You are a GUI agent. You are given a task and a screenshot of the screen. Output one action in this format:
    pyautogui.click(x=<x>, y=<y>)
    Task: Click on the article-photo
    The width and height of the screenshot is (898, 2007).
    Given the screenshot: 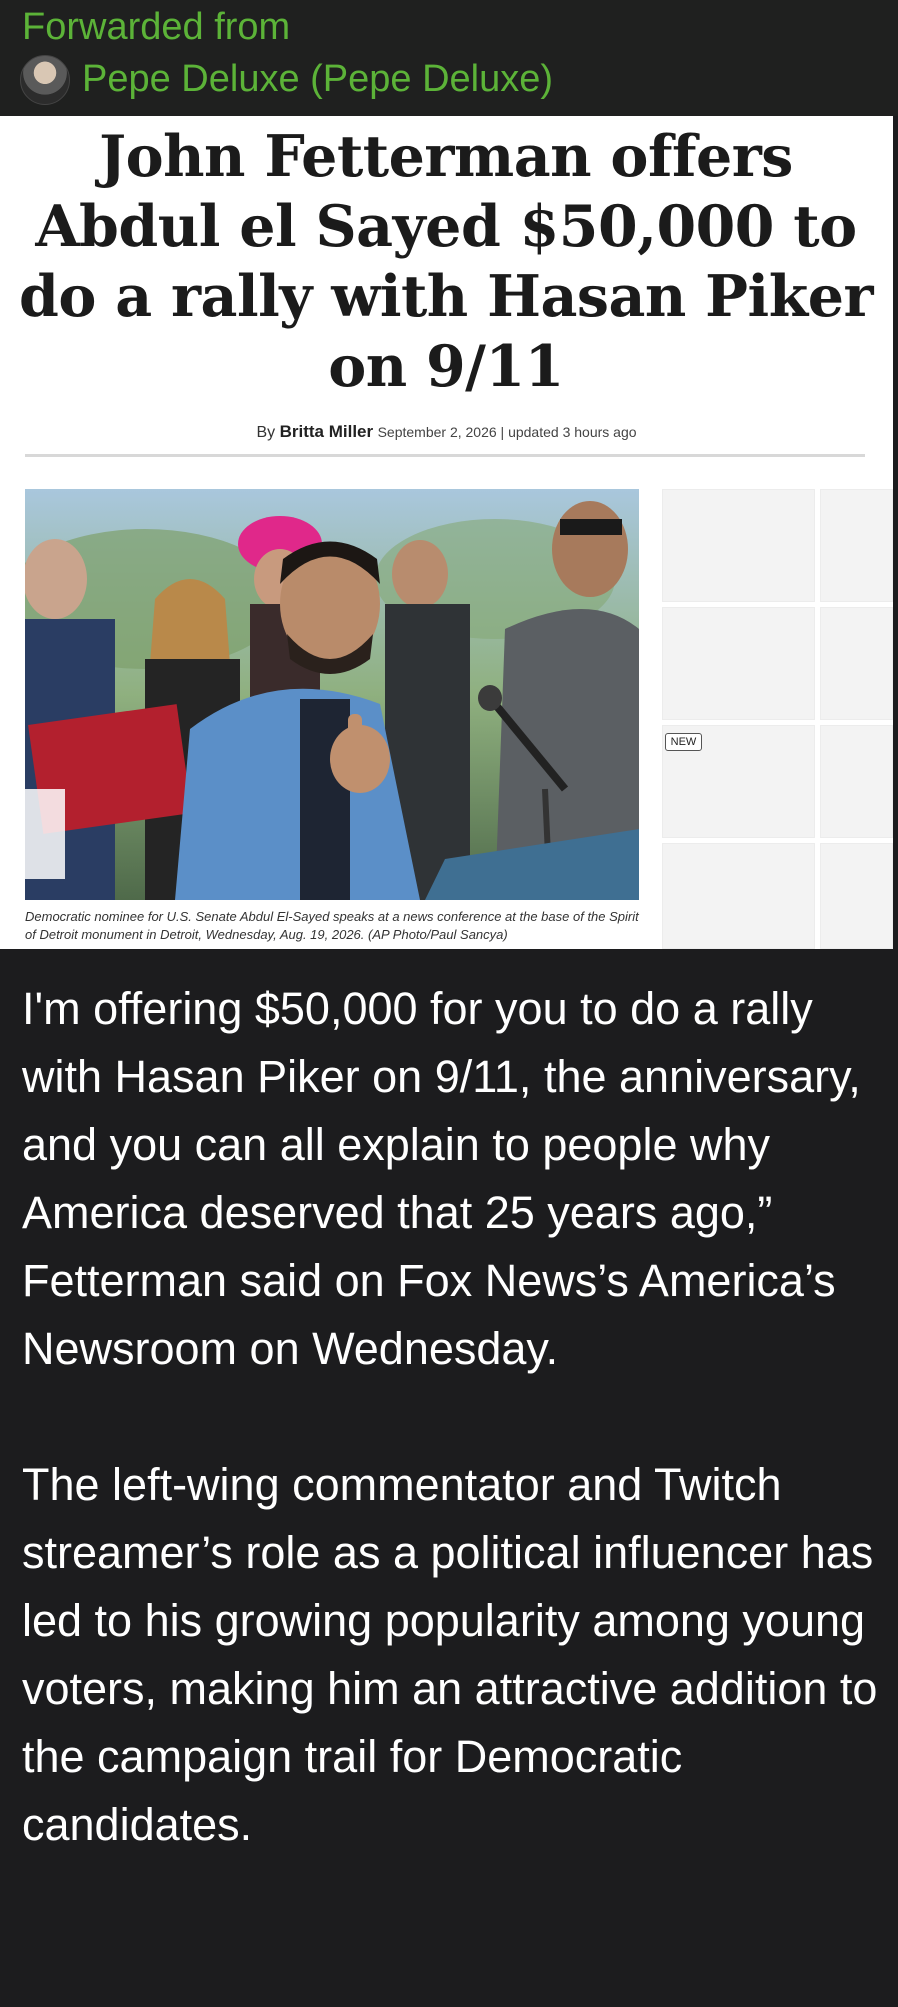 What is the action you would take?
    pyautogui.click(x=332, y=694)
    